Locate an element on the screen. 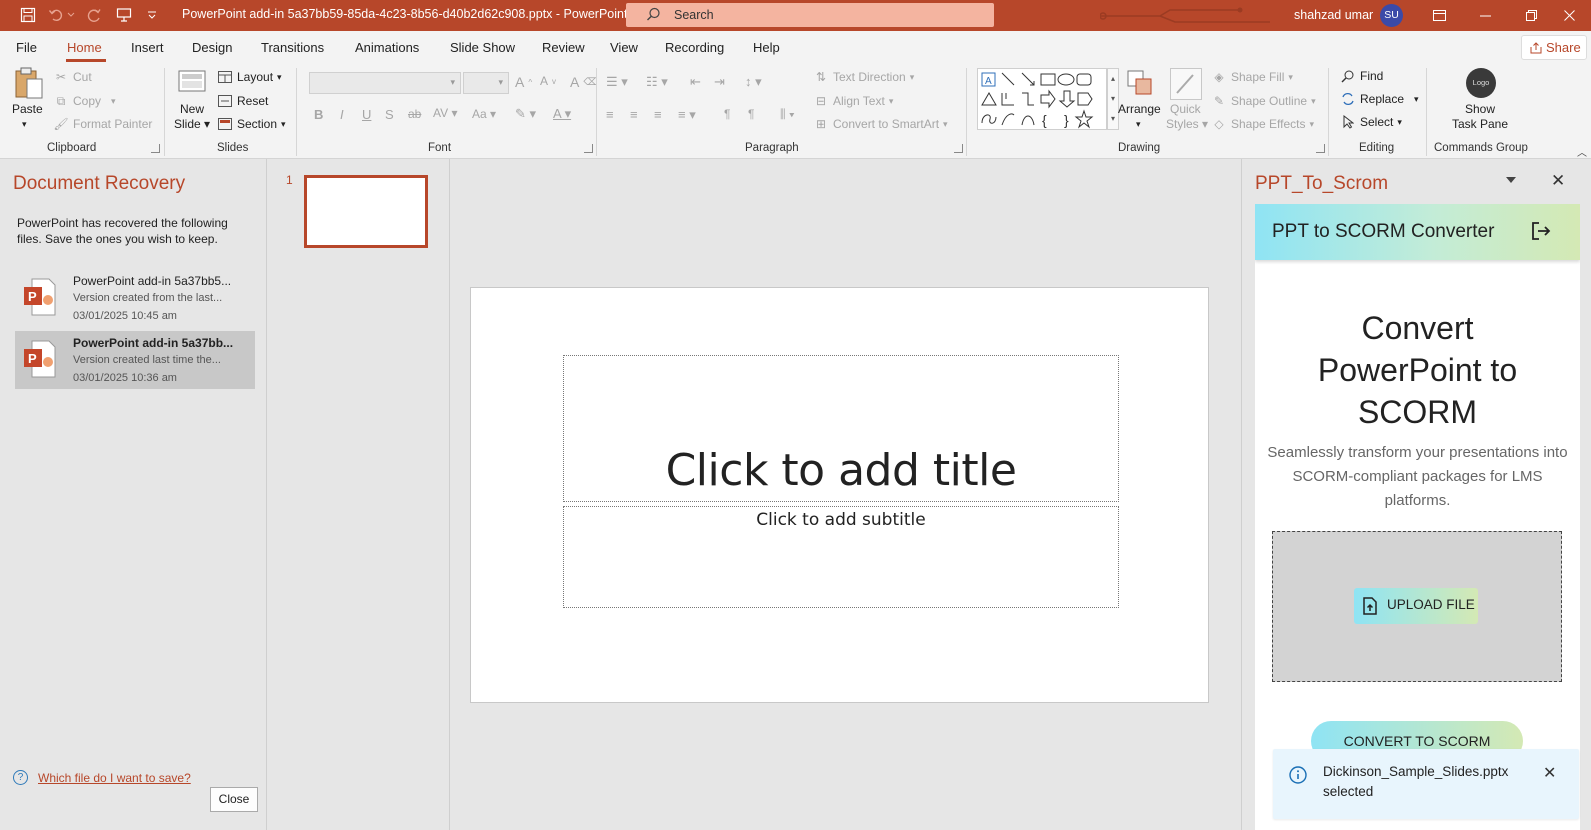 Image resolution: width=1591 pixels, height=830 pixels. task-pane-close-icon: ✕ is located at coordinates (1558, 181).